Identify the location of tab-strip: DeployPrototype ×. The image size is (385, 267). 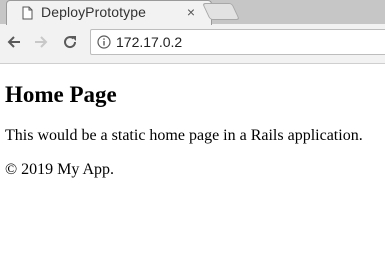
(192, 12).